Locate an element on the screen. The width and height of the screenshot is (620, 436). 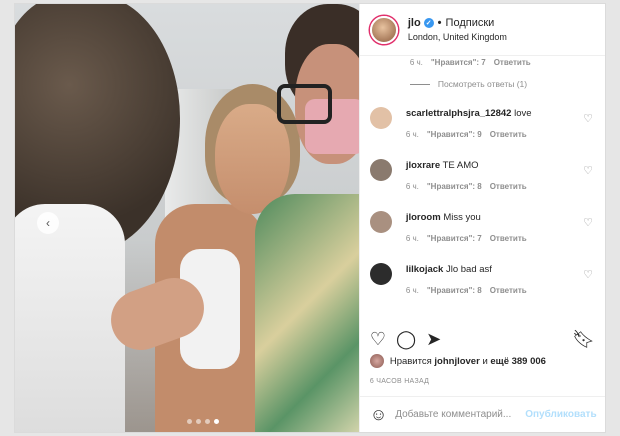
post-header-line: jlo ✓ • Подписки is located at coordinates (457, 23).